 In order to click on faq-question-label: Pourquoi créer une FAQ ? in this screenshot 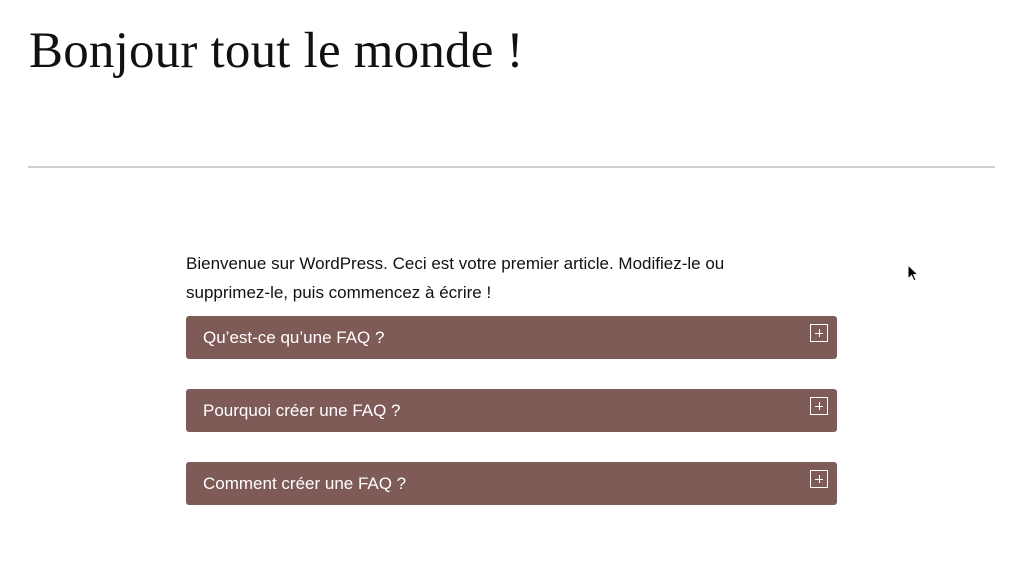, I will do `click(302, 410)`.